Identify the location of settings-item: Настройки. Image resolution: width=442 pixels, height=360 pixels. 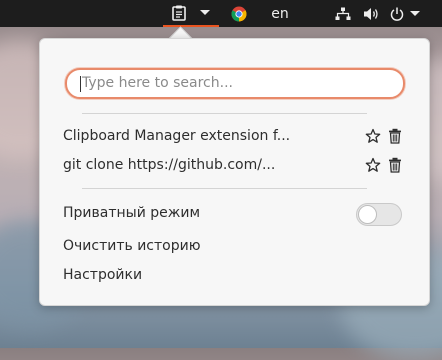
(234, 276).